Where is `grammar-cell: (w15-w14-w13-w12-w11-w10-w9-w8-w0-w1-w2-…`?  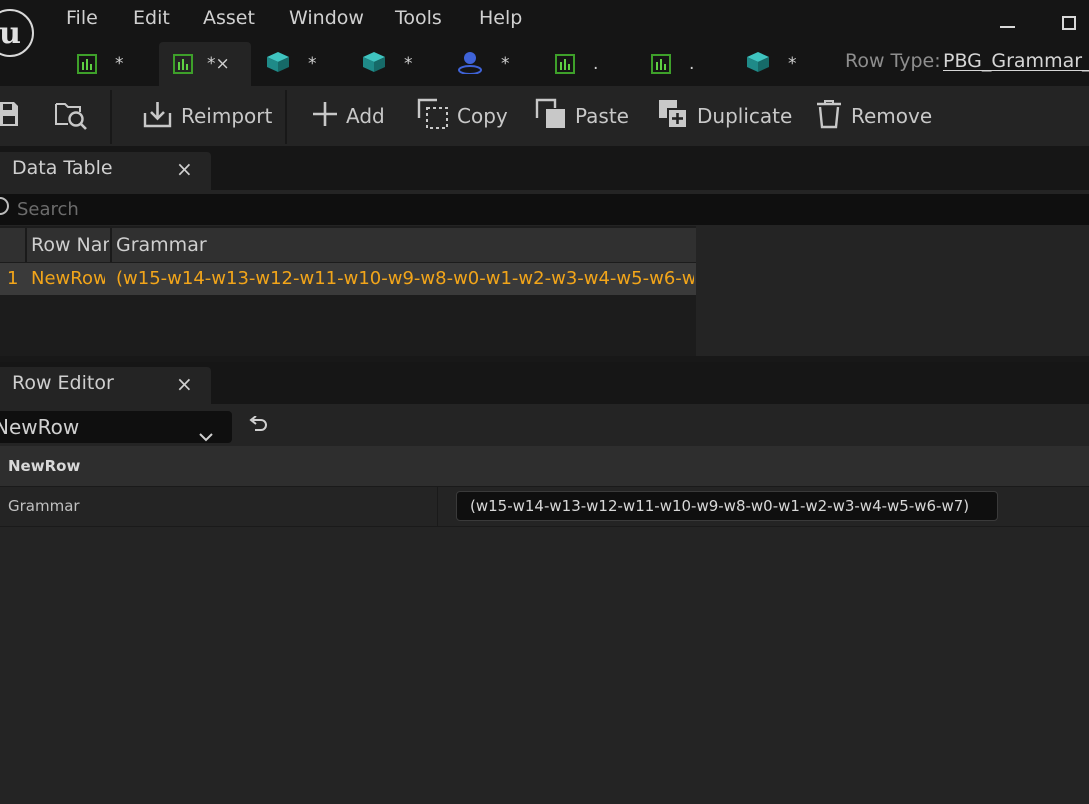
grammar-cell: (w15-w14-w13-w12-w11-w10-w9-w8-w0-w1-w2-… is located at coordinates (405, 279).